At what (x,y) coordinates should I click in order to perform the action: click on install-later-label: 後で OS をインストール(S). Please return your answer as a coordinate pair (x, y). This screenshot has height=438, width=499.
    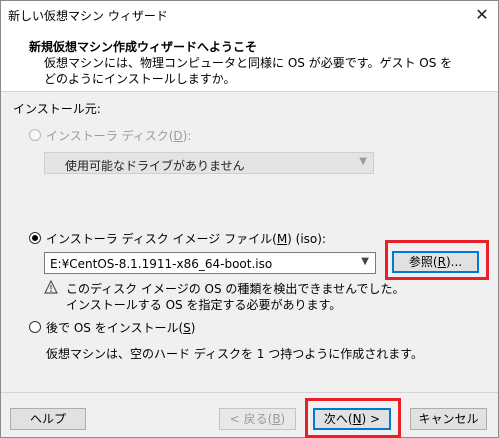
    Looking at the image, I should click on (121, 328).